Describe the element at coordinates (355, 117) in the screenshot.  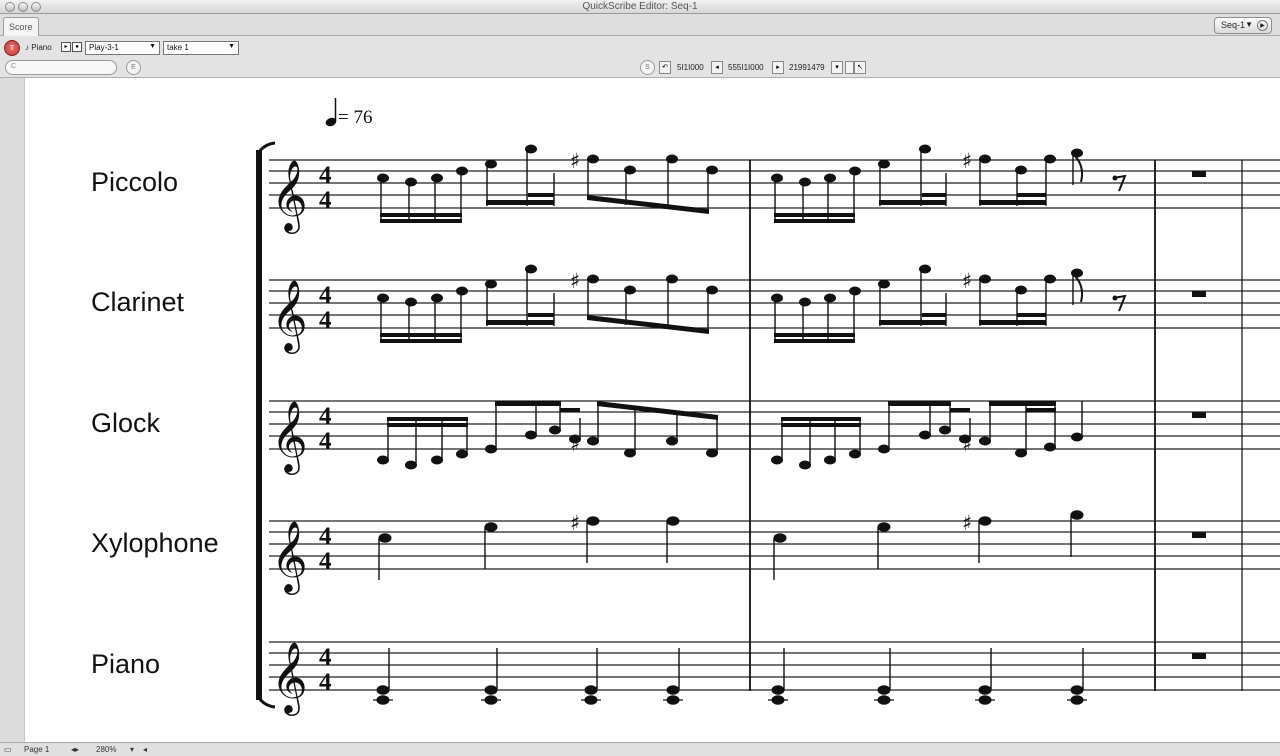
I see `tempo-value: = 76` at that location.